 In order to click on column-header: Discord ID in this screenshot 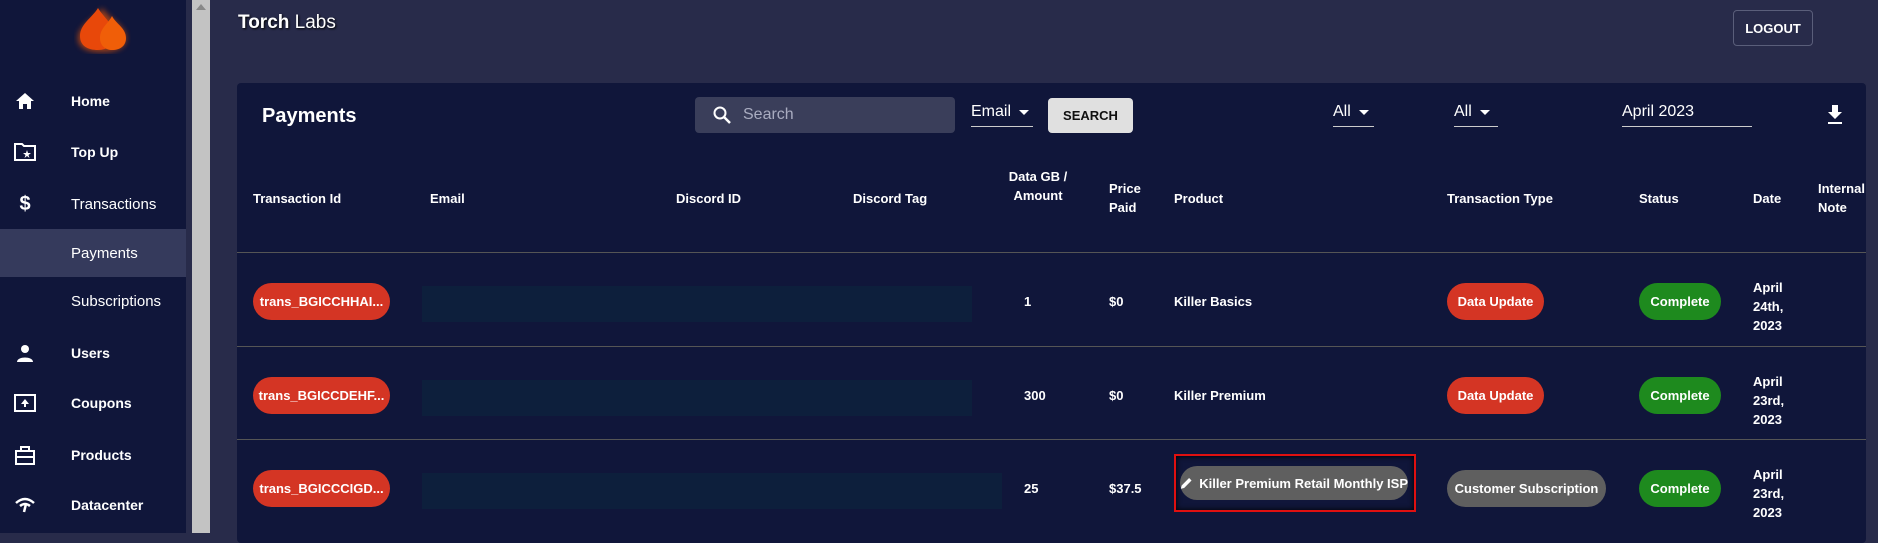, I will do `click(709, 198)`.